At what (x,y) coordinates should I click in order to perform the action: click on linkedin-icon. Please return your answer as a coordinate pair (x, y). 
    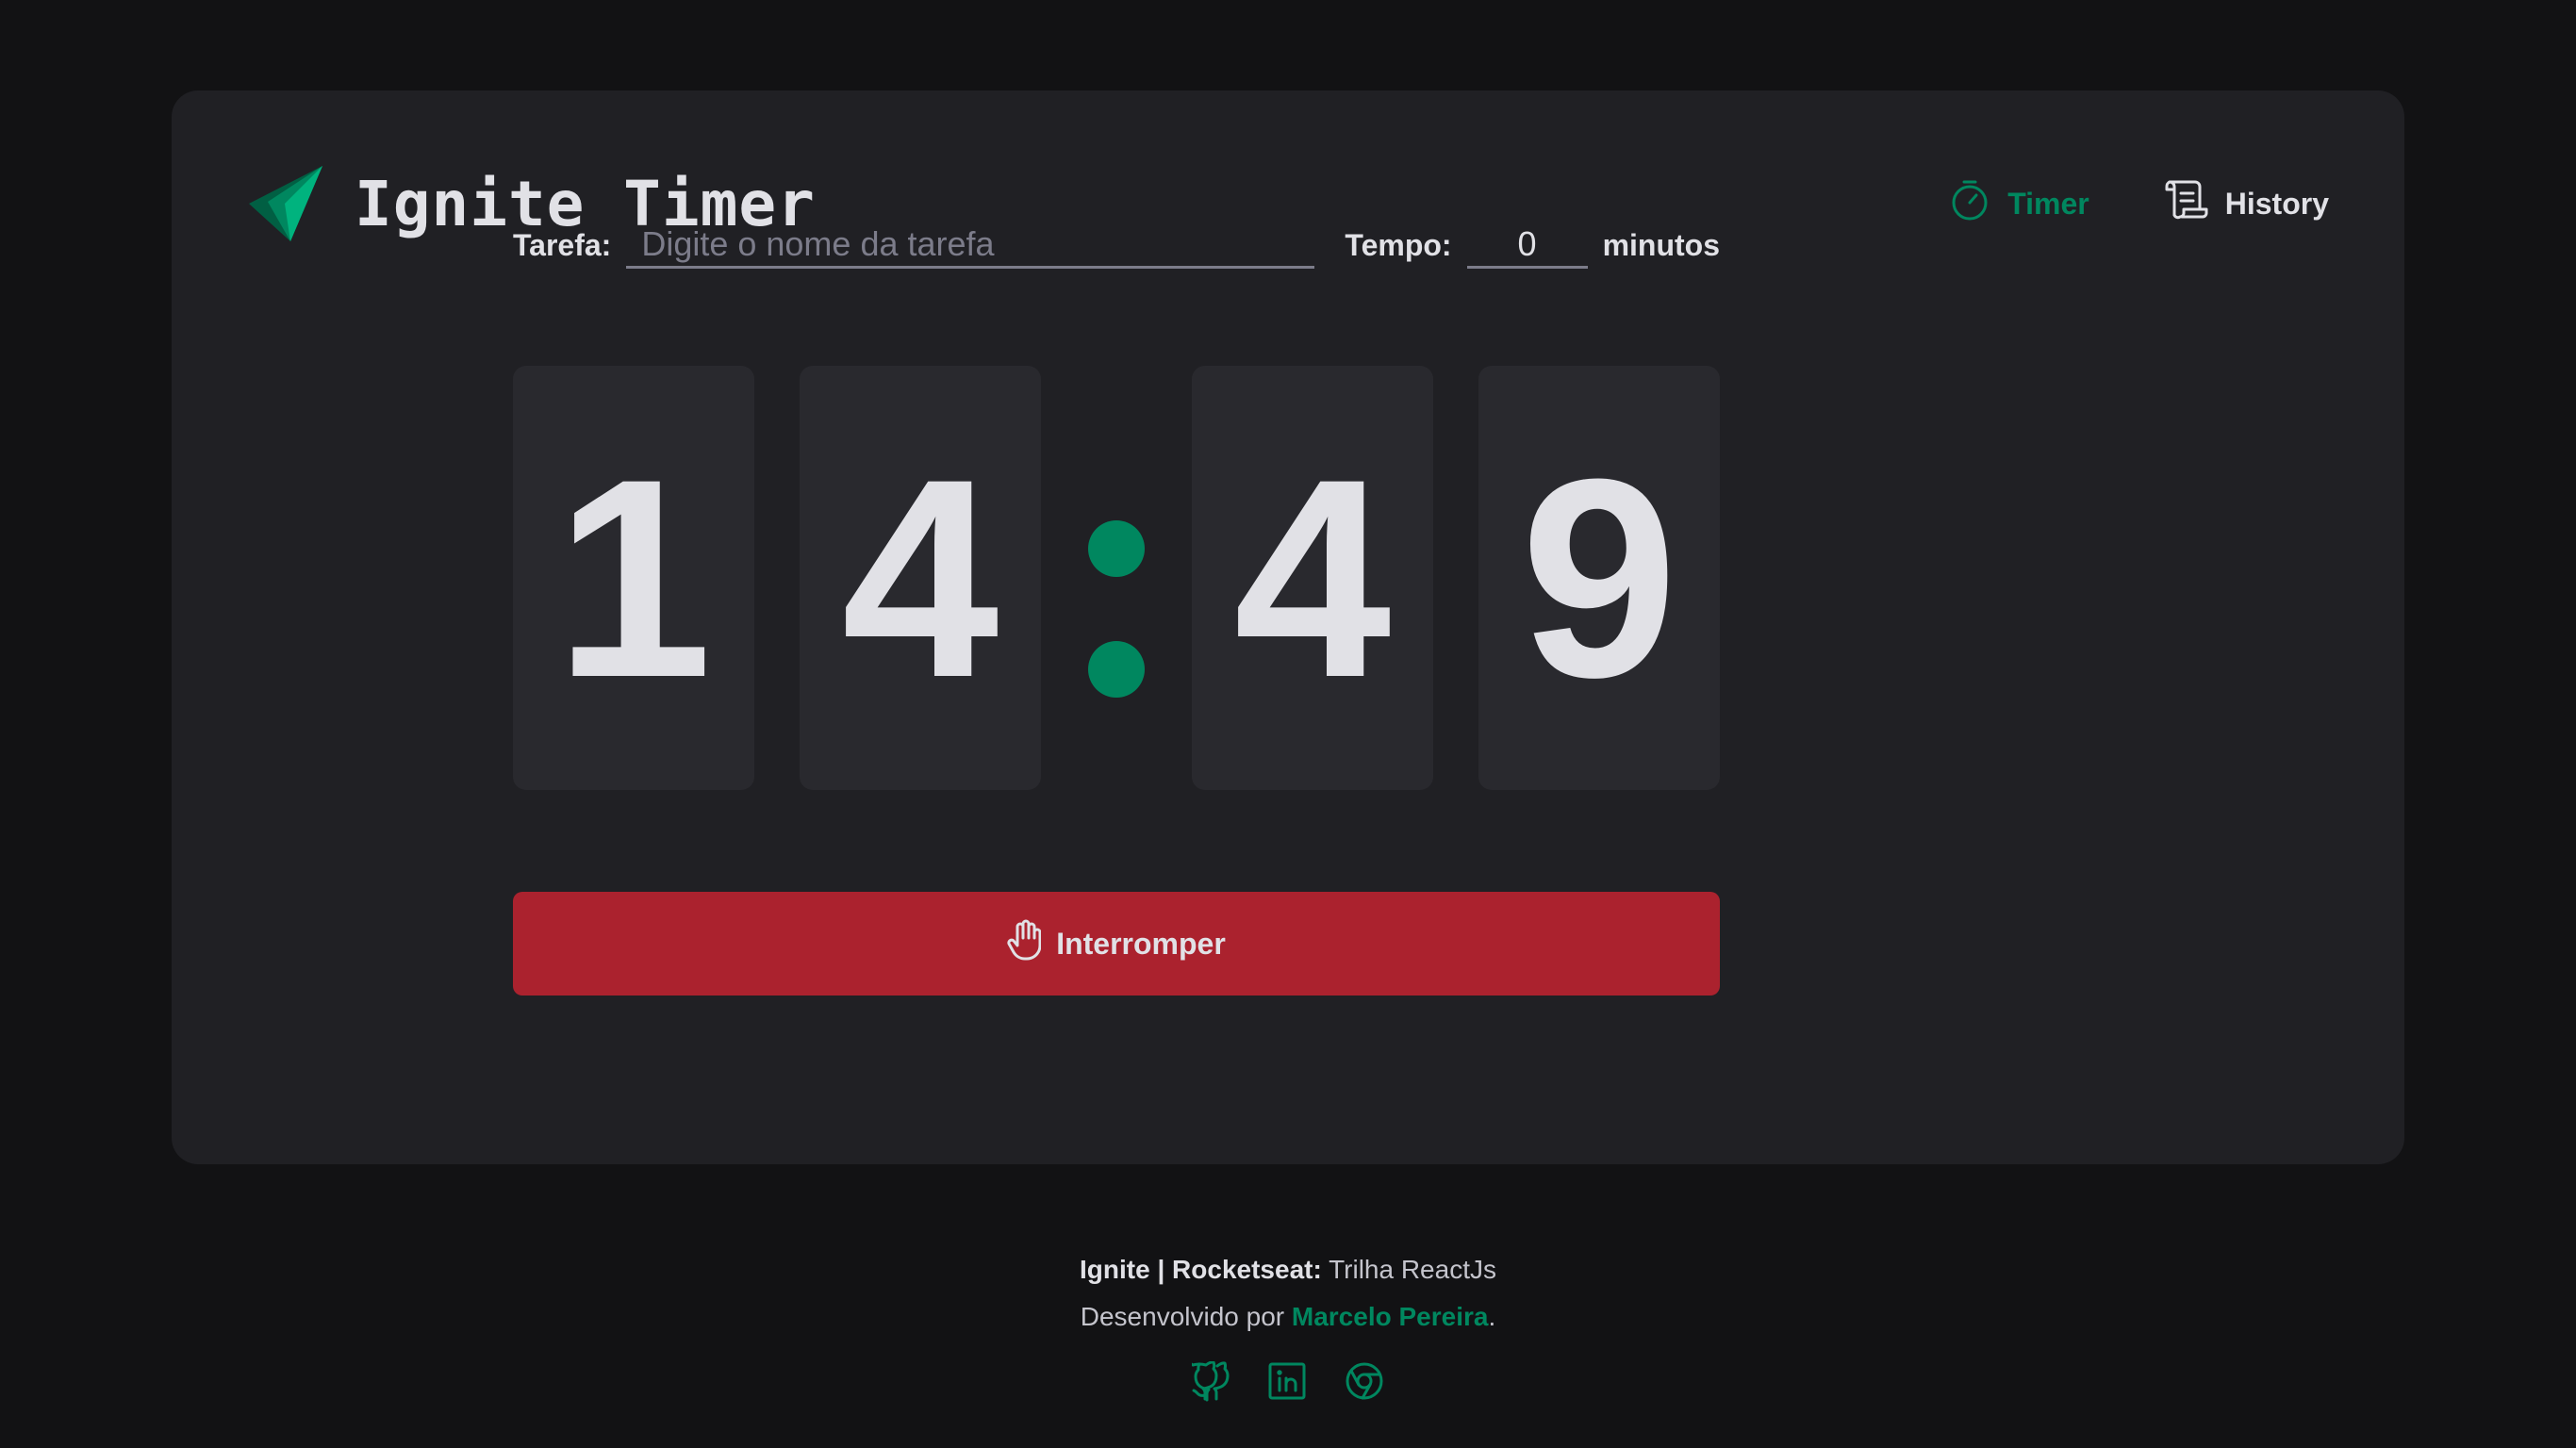
    Looking at the image, I should click on (1287, 1385).